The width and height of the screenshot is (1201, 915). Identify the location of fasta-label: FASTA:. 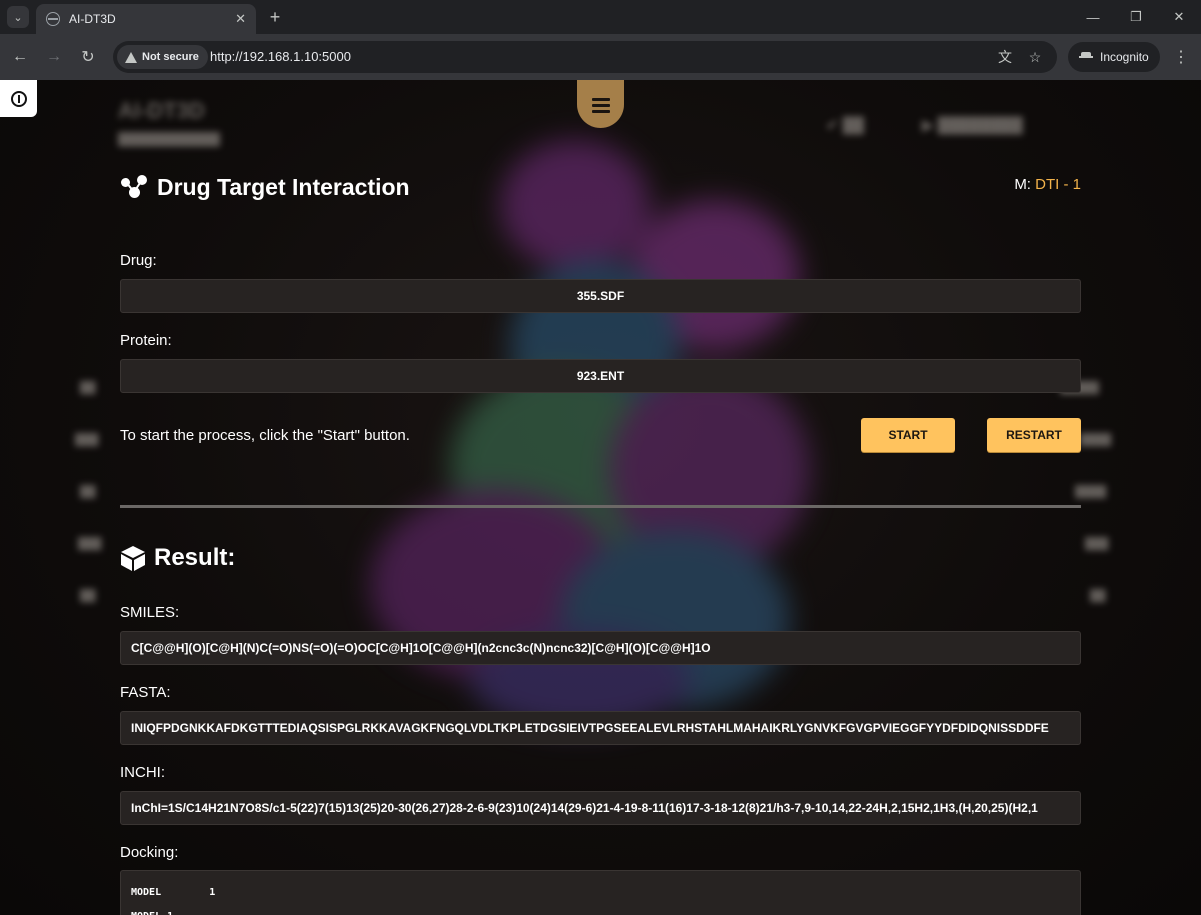
(145, 692).